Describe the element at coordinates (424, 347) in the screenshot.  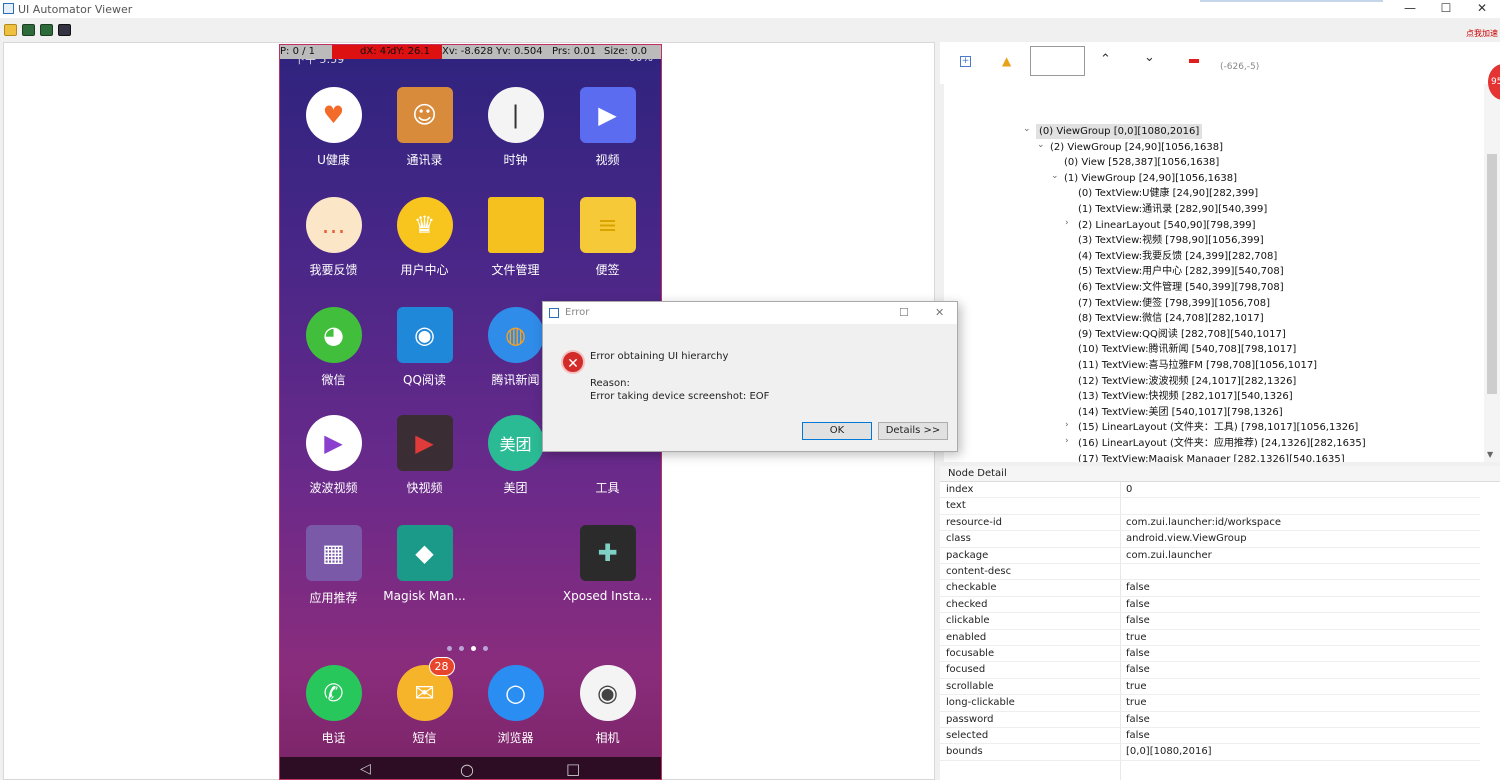
I see `app-icon-tile: ◉ QQ阅读` at that location.